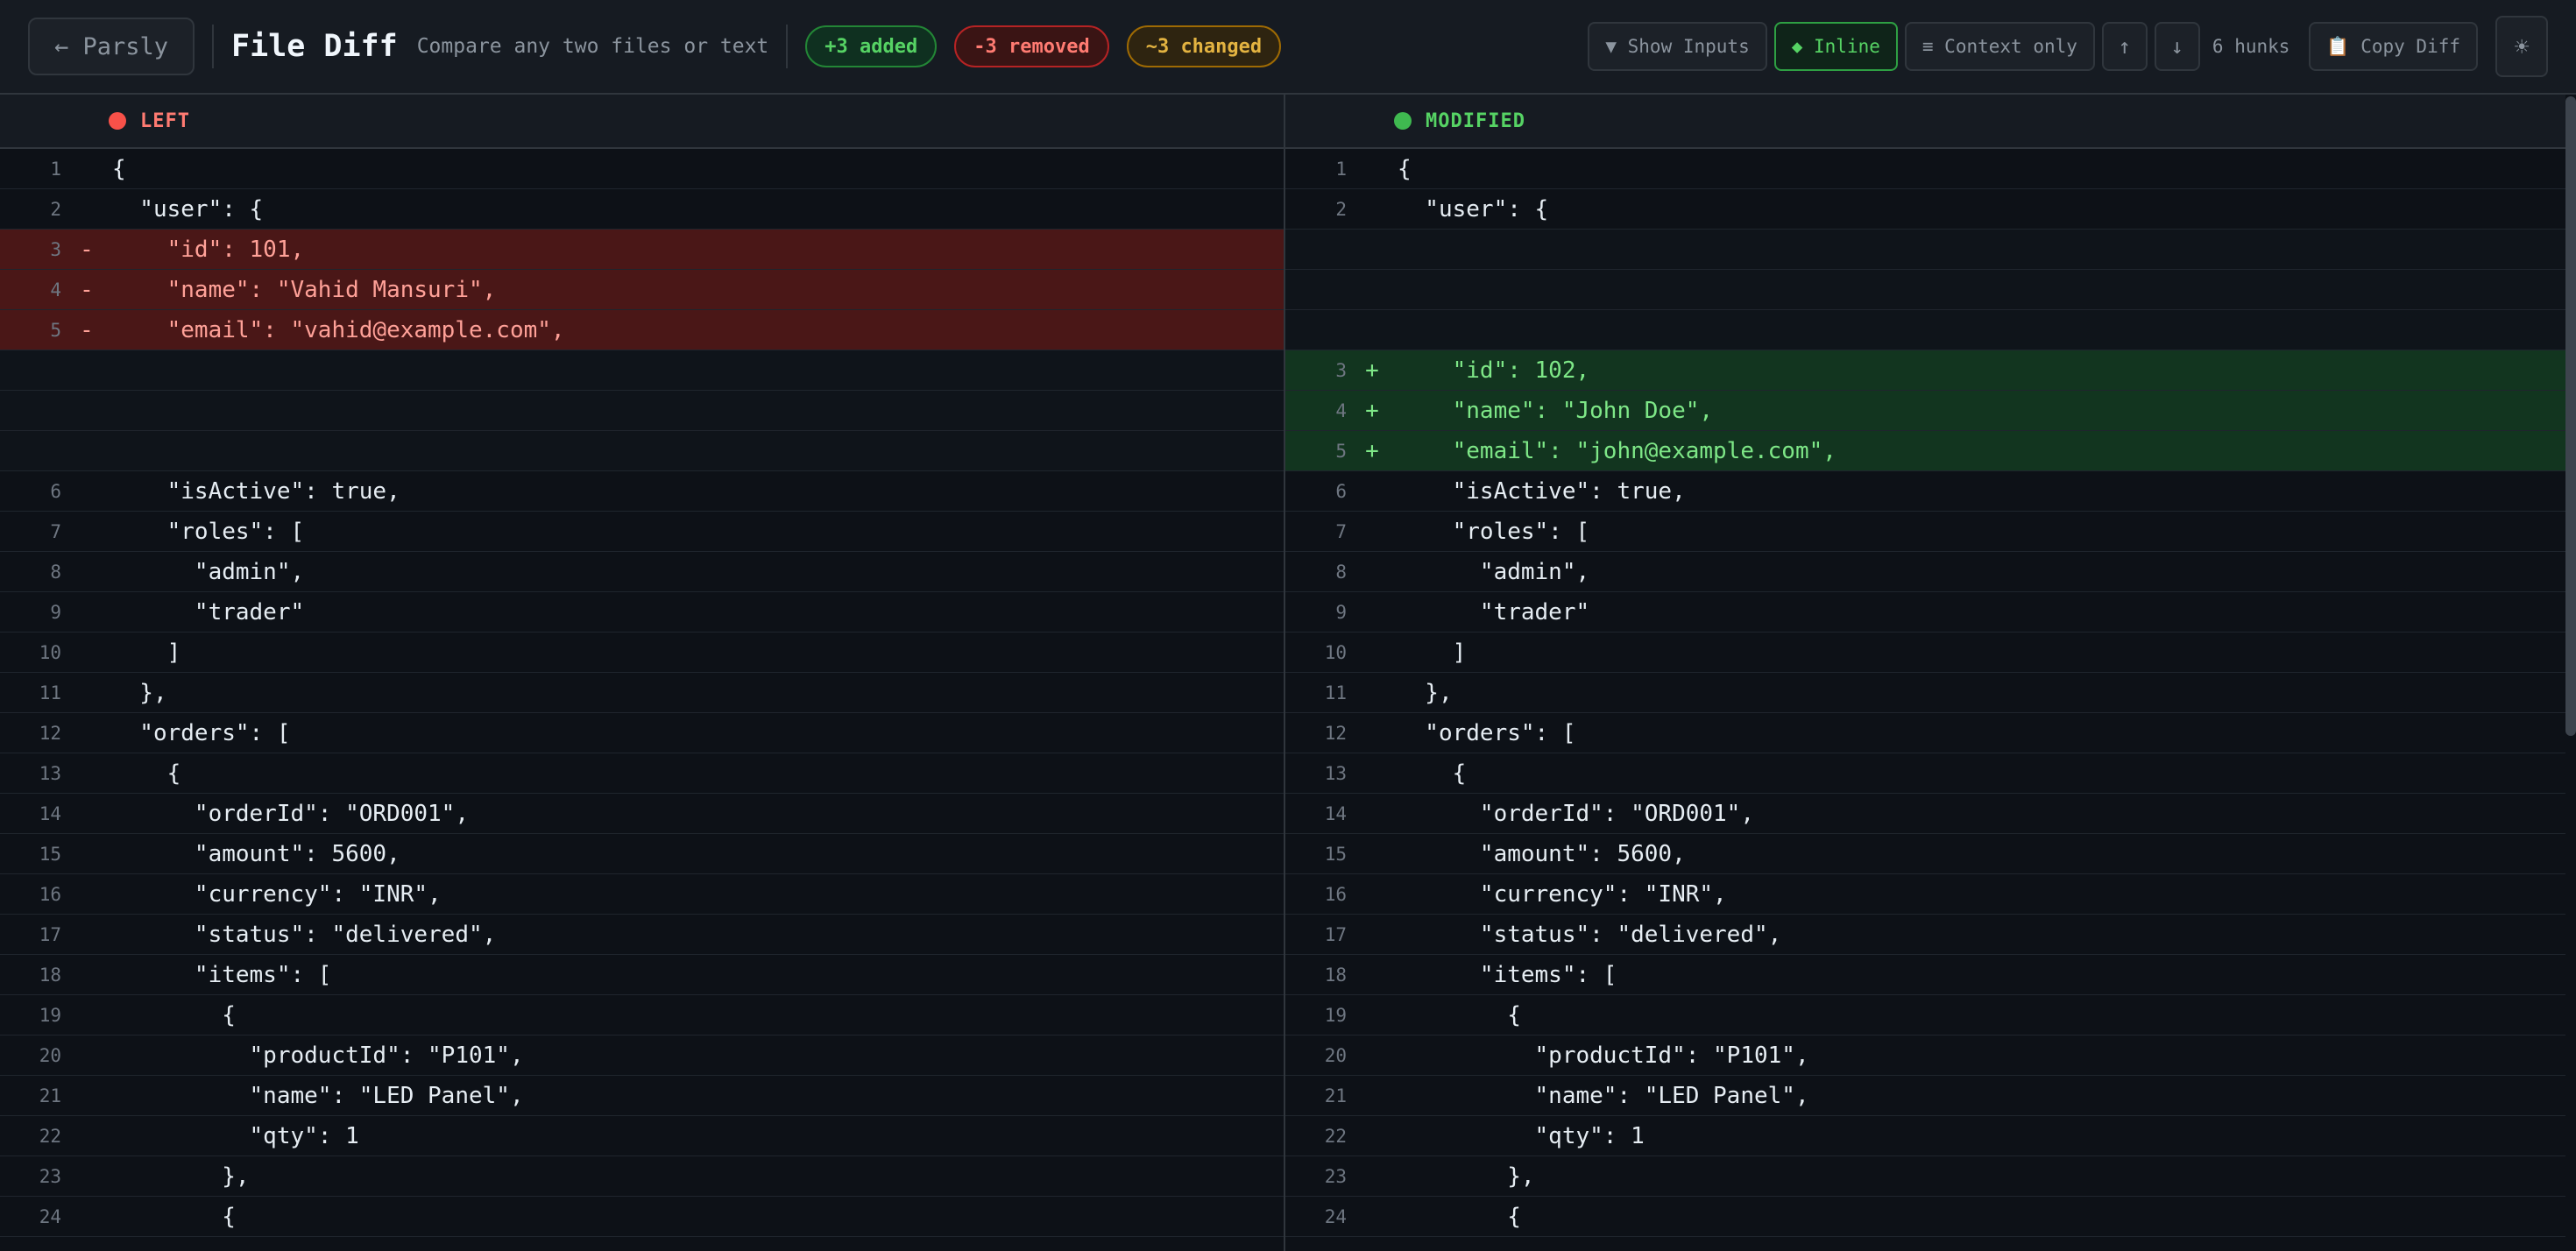  I want to click on line-number: 5, so click(55, 330).